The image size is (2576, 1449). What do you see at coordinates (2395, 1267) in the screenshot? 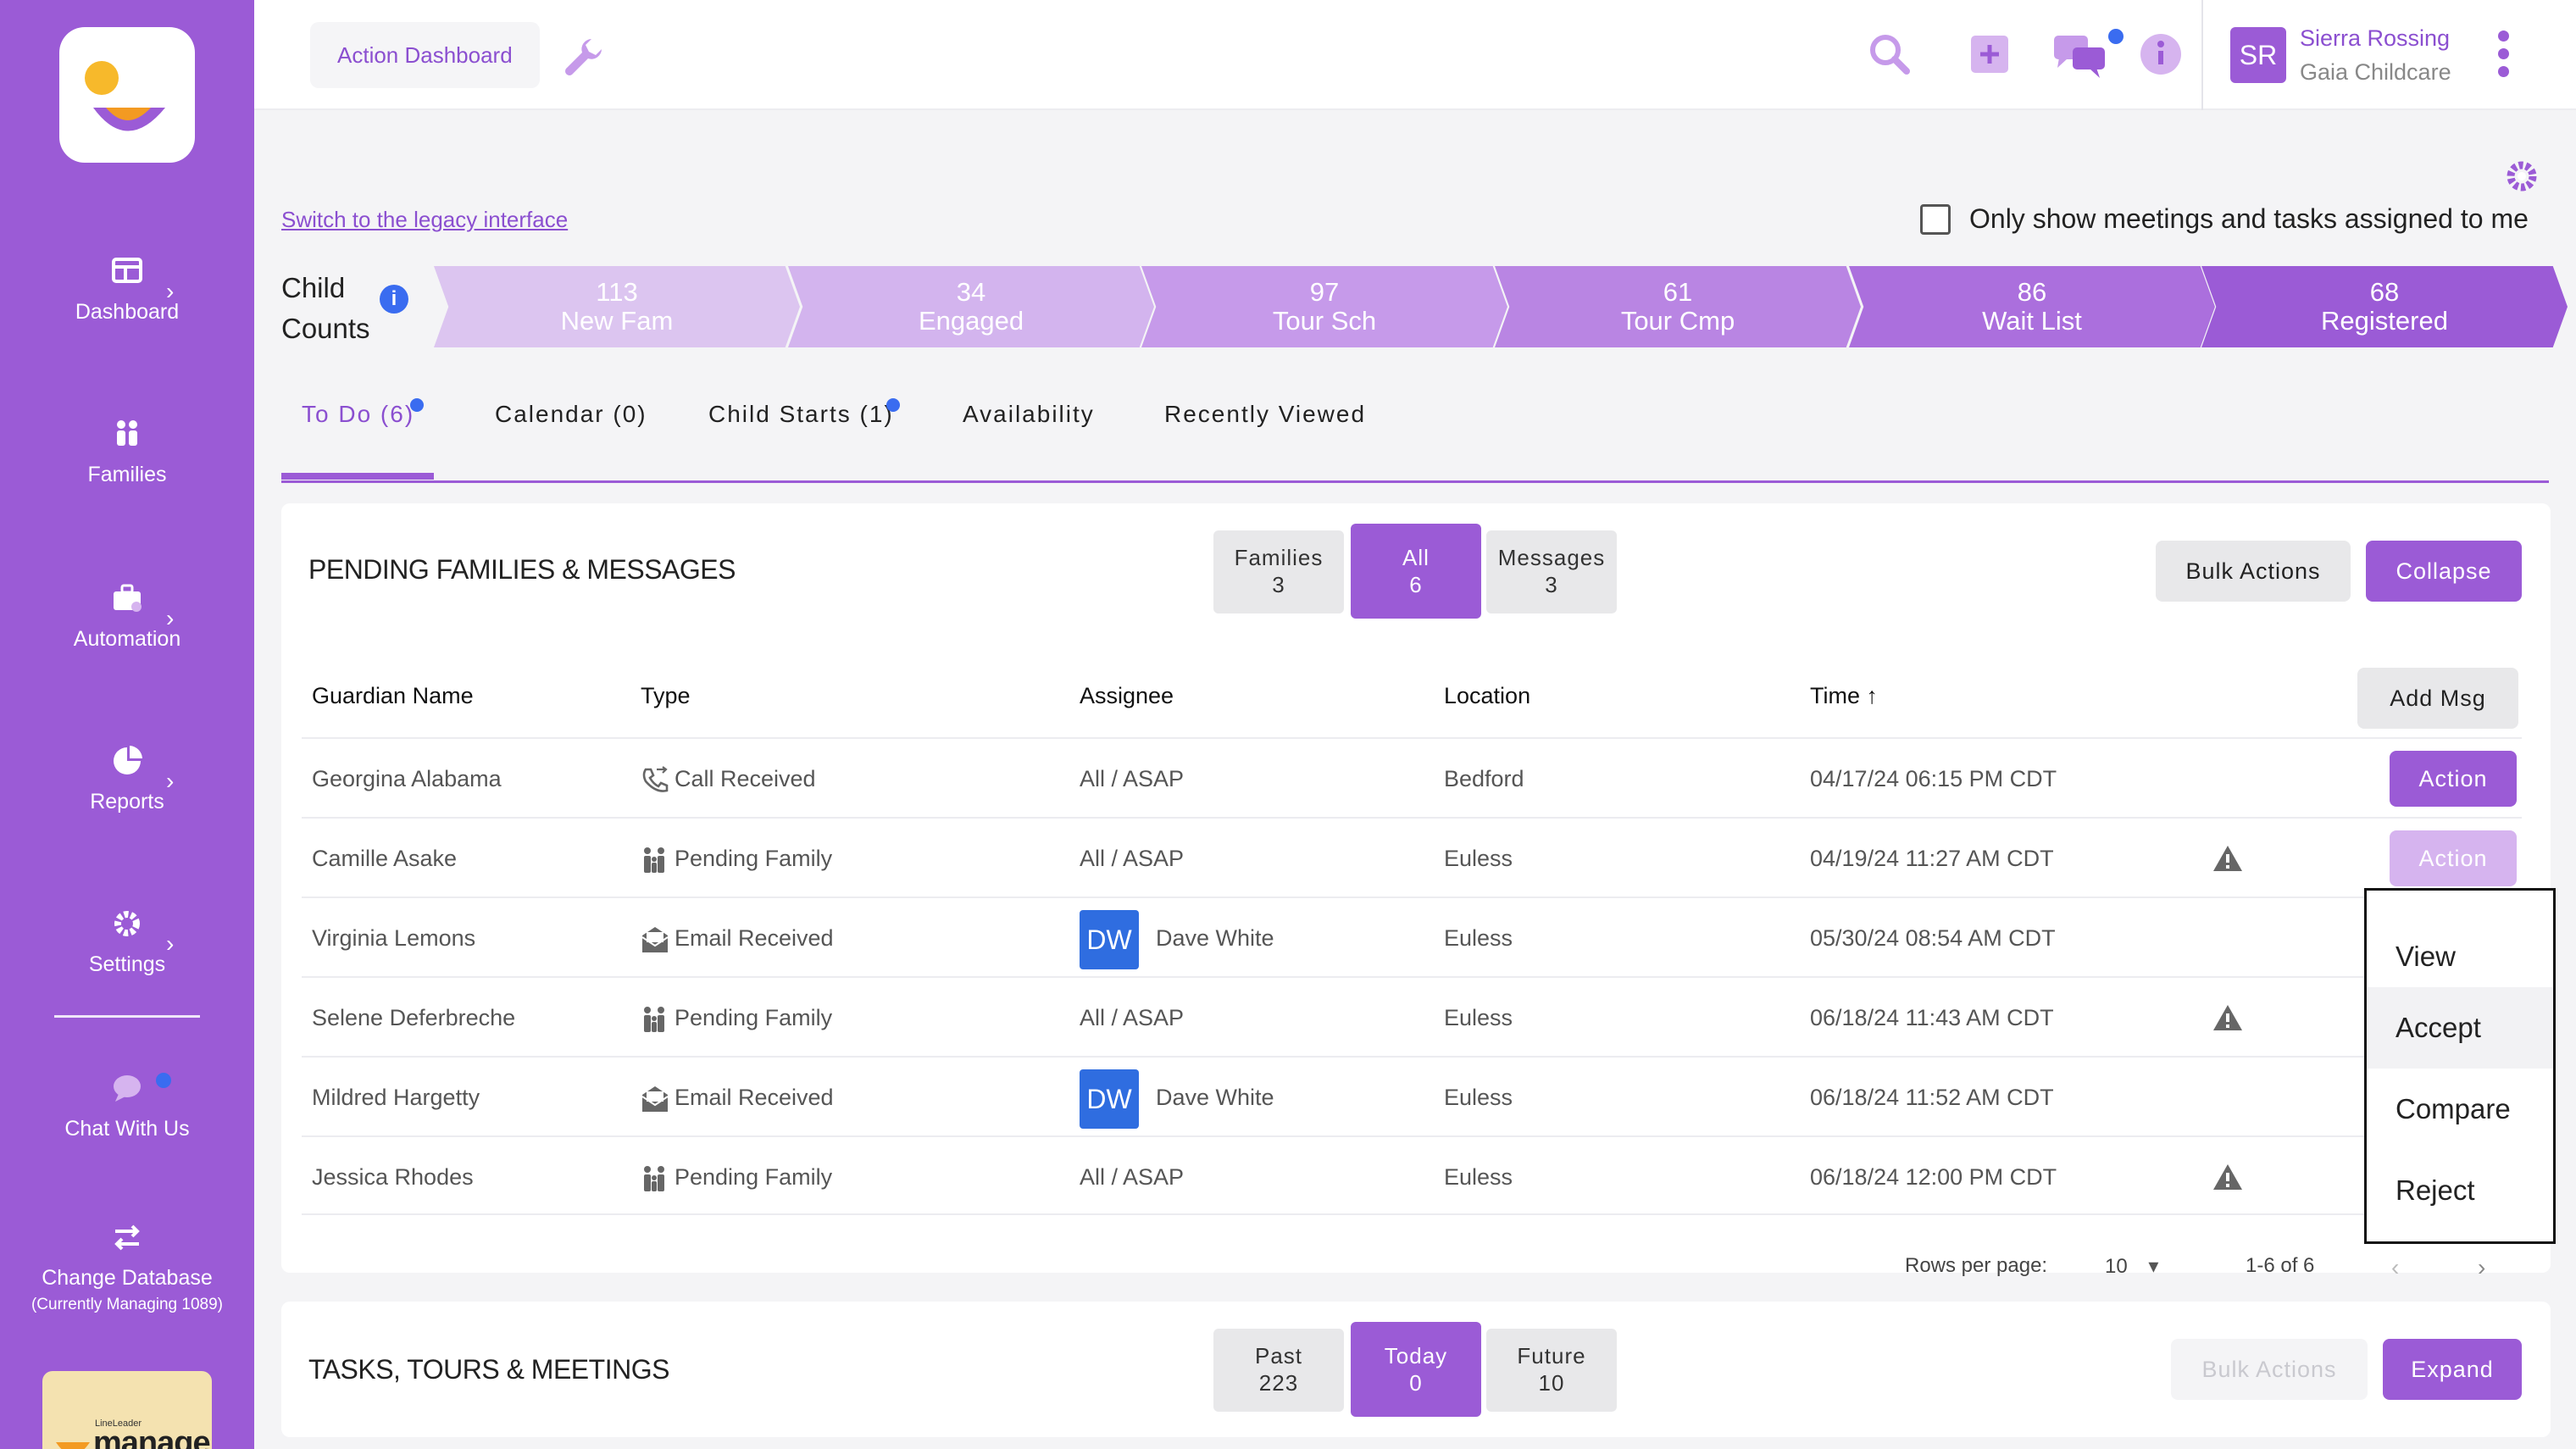
I see `previous-page-icon: ‹` at bounding box center [2395, 1267].